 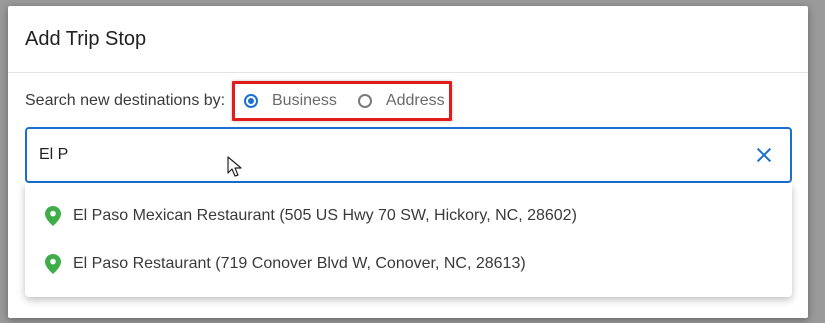 What do you see at coordinates (251, 101) in the screenshot?
I see `radio-button-business` at bounding box center [251, 101].